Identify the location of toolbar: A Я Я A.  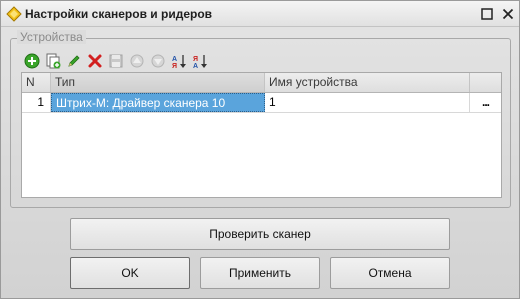
(143, 62).